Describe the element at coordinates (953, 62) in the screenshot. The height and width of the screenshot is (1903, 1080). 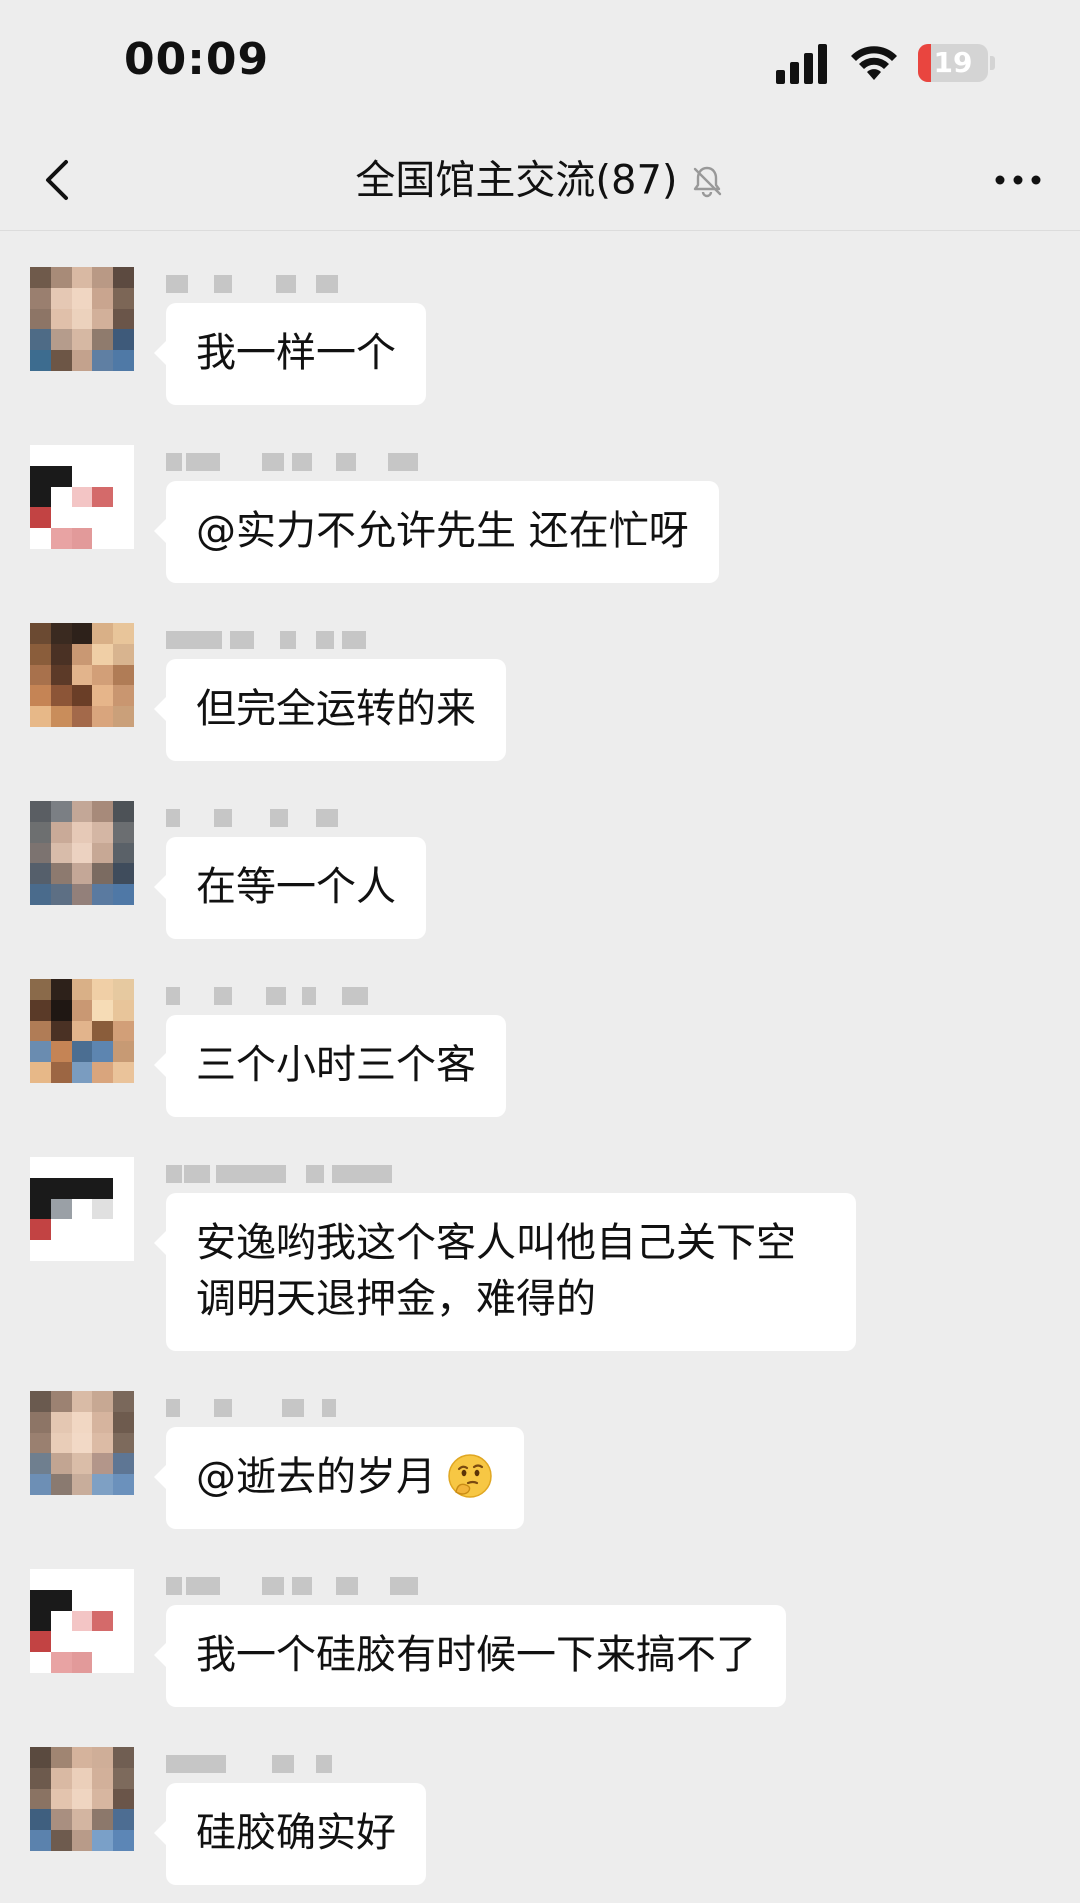
I see `battery-percentage: 19` at that location.